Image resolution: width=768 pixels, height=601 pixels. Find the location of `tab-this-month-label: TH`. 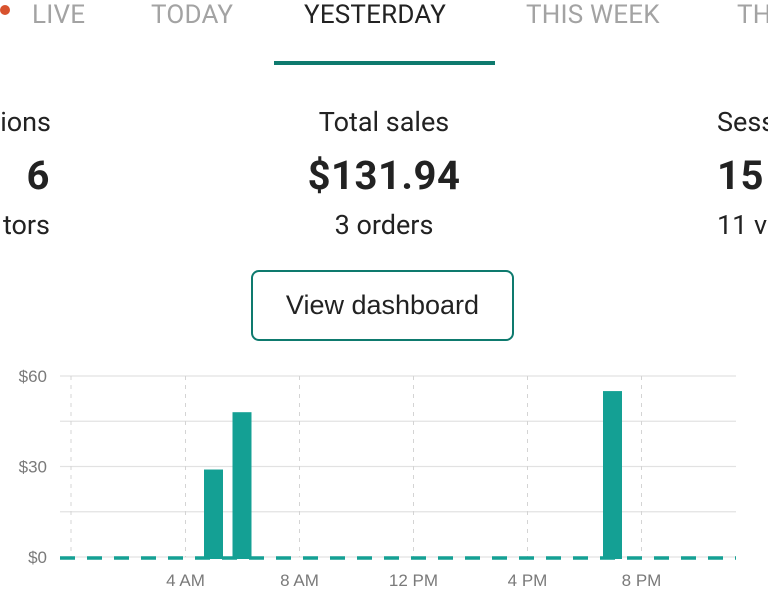

tab-this-month-label: TH is located at coordinates (752, 15).